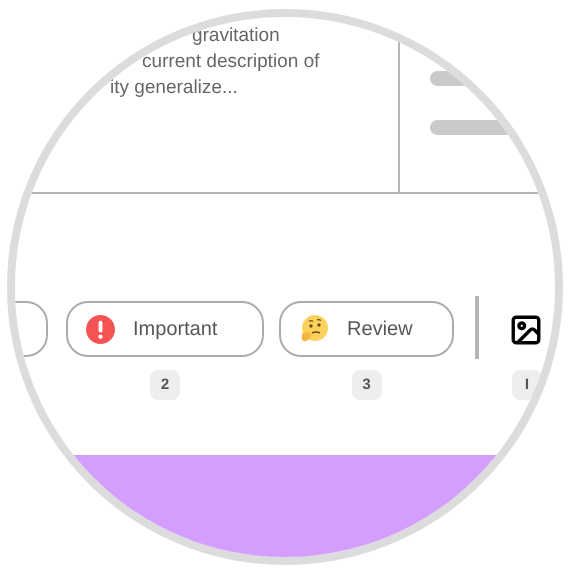 Image resolution: width=570 pixels, height=569 pixels. I want to click on image-icon, so click(526, 330).